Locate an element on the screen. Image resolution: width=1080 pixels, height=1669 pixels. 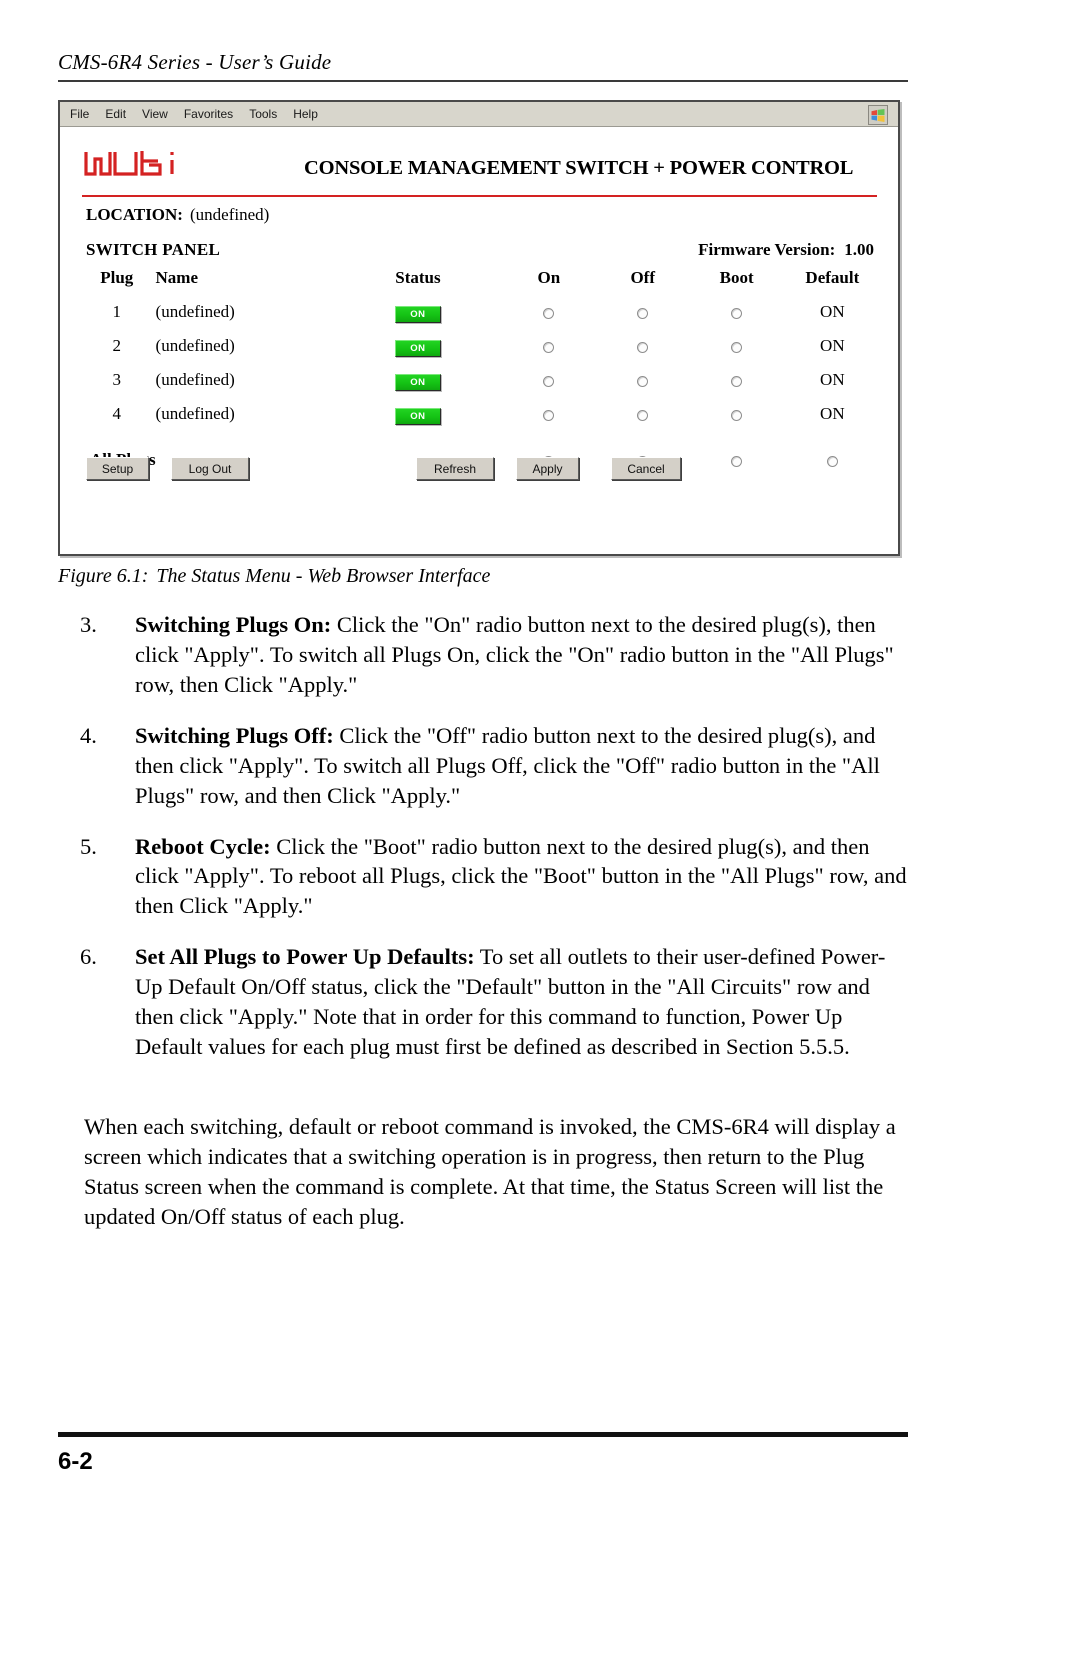
step-number: 3. is located at coordinates (88, 624).